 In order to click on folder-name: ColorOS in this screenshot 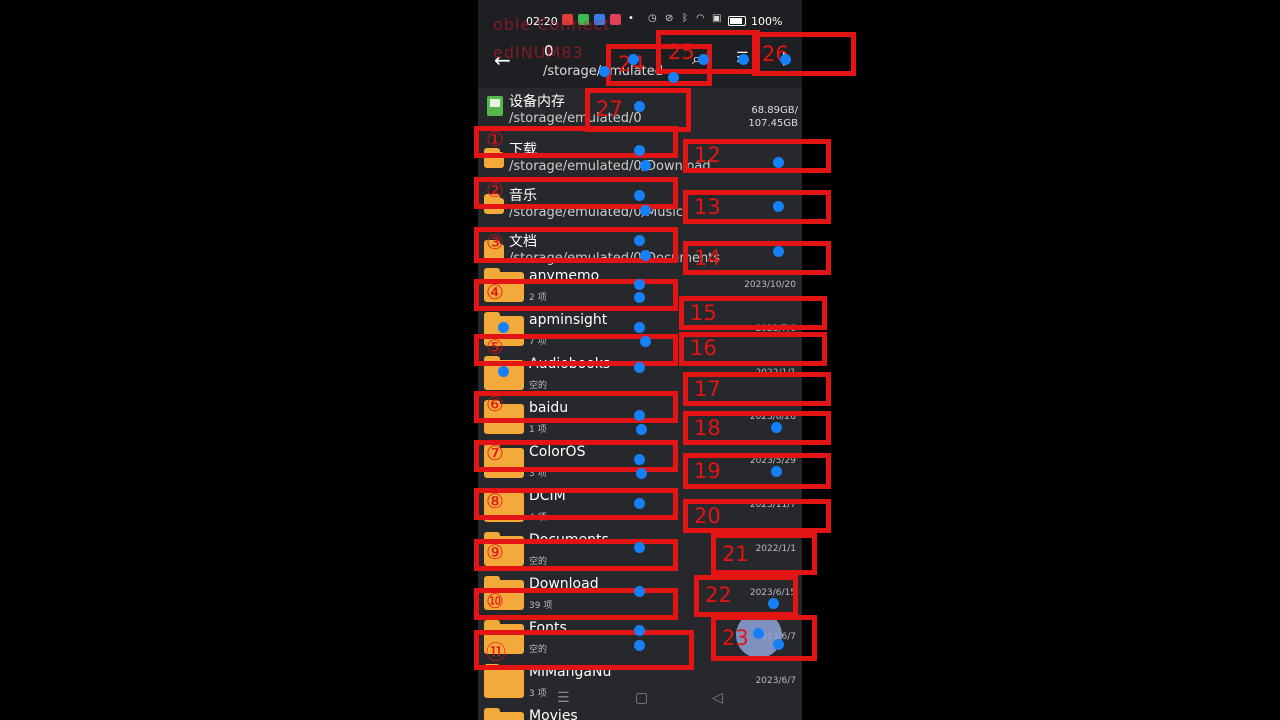, I will do `click(557, 452)`.